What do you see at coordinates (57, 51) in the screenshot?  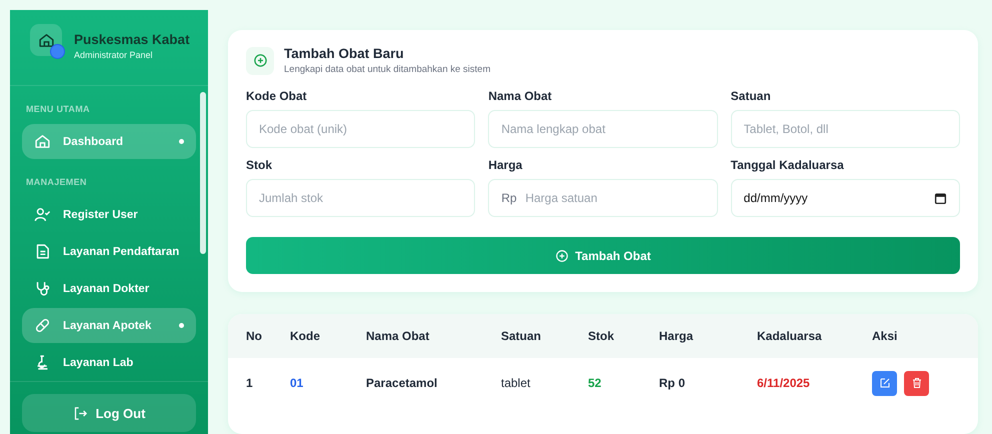 I see `avatar-icon` at bounding box center [57, 51].